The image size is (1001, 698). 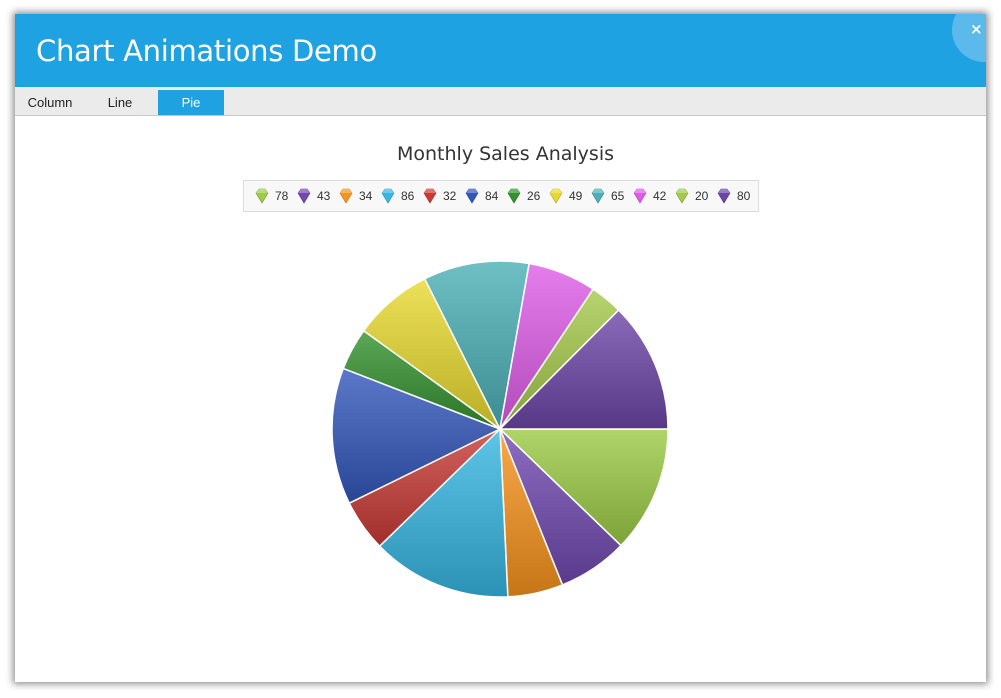 What do you see at coordinates (206, 51) in the screenshot?
I see `window-title: Chart Animations Demo` at bounding box center [206, 51].